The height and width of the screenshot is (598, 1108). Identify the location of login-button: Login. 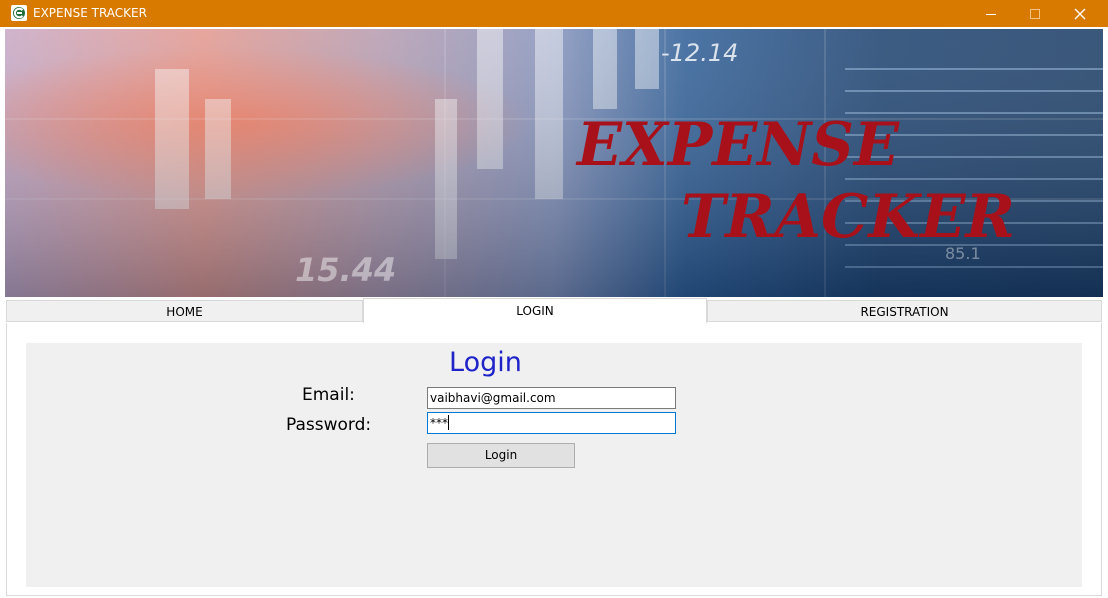
(501, 455).